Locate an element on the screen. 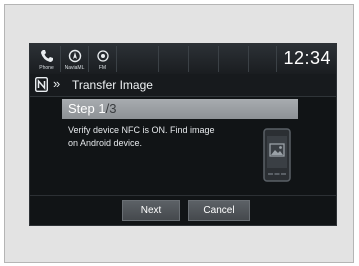 The height and width of the screenshot is (266, 359). button-divider is located at coordinates (183, 195).